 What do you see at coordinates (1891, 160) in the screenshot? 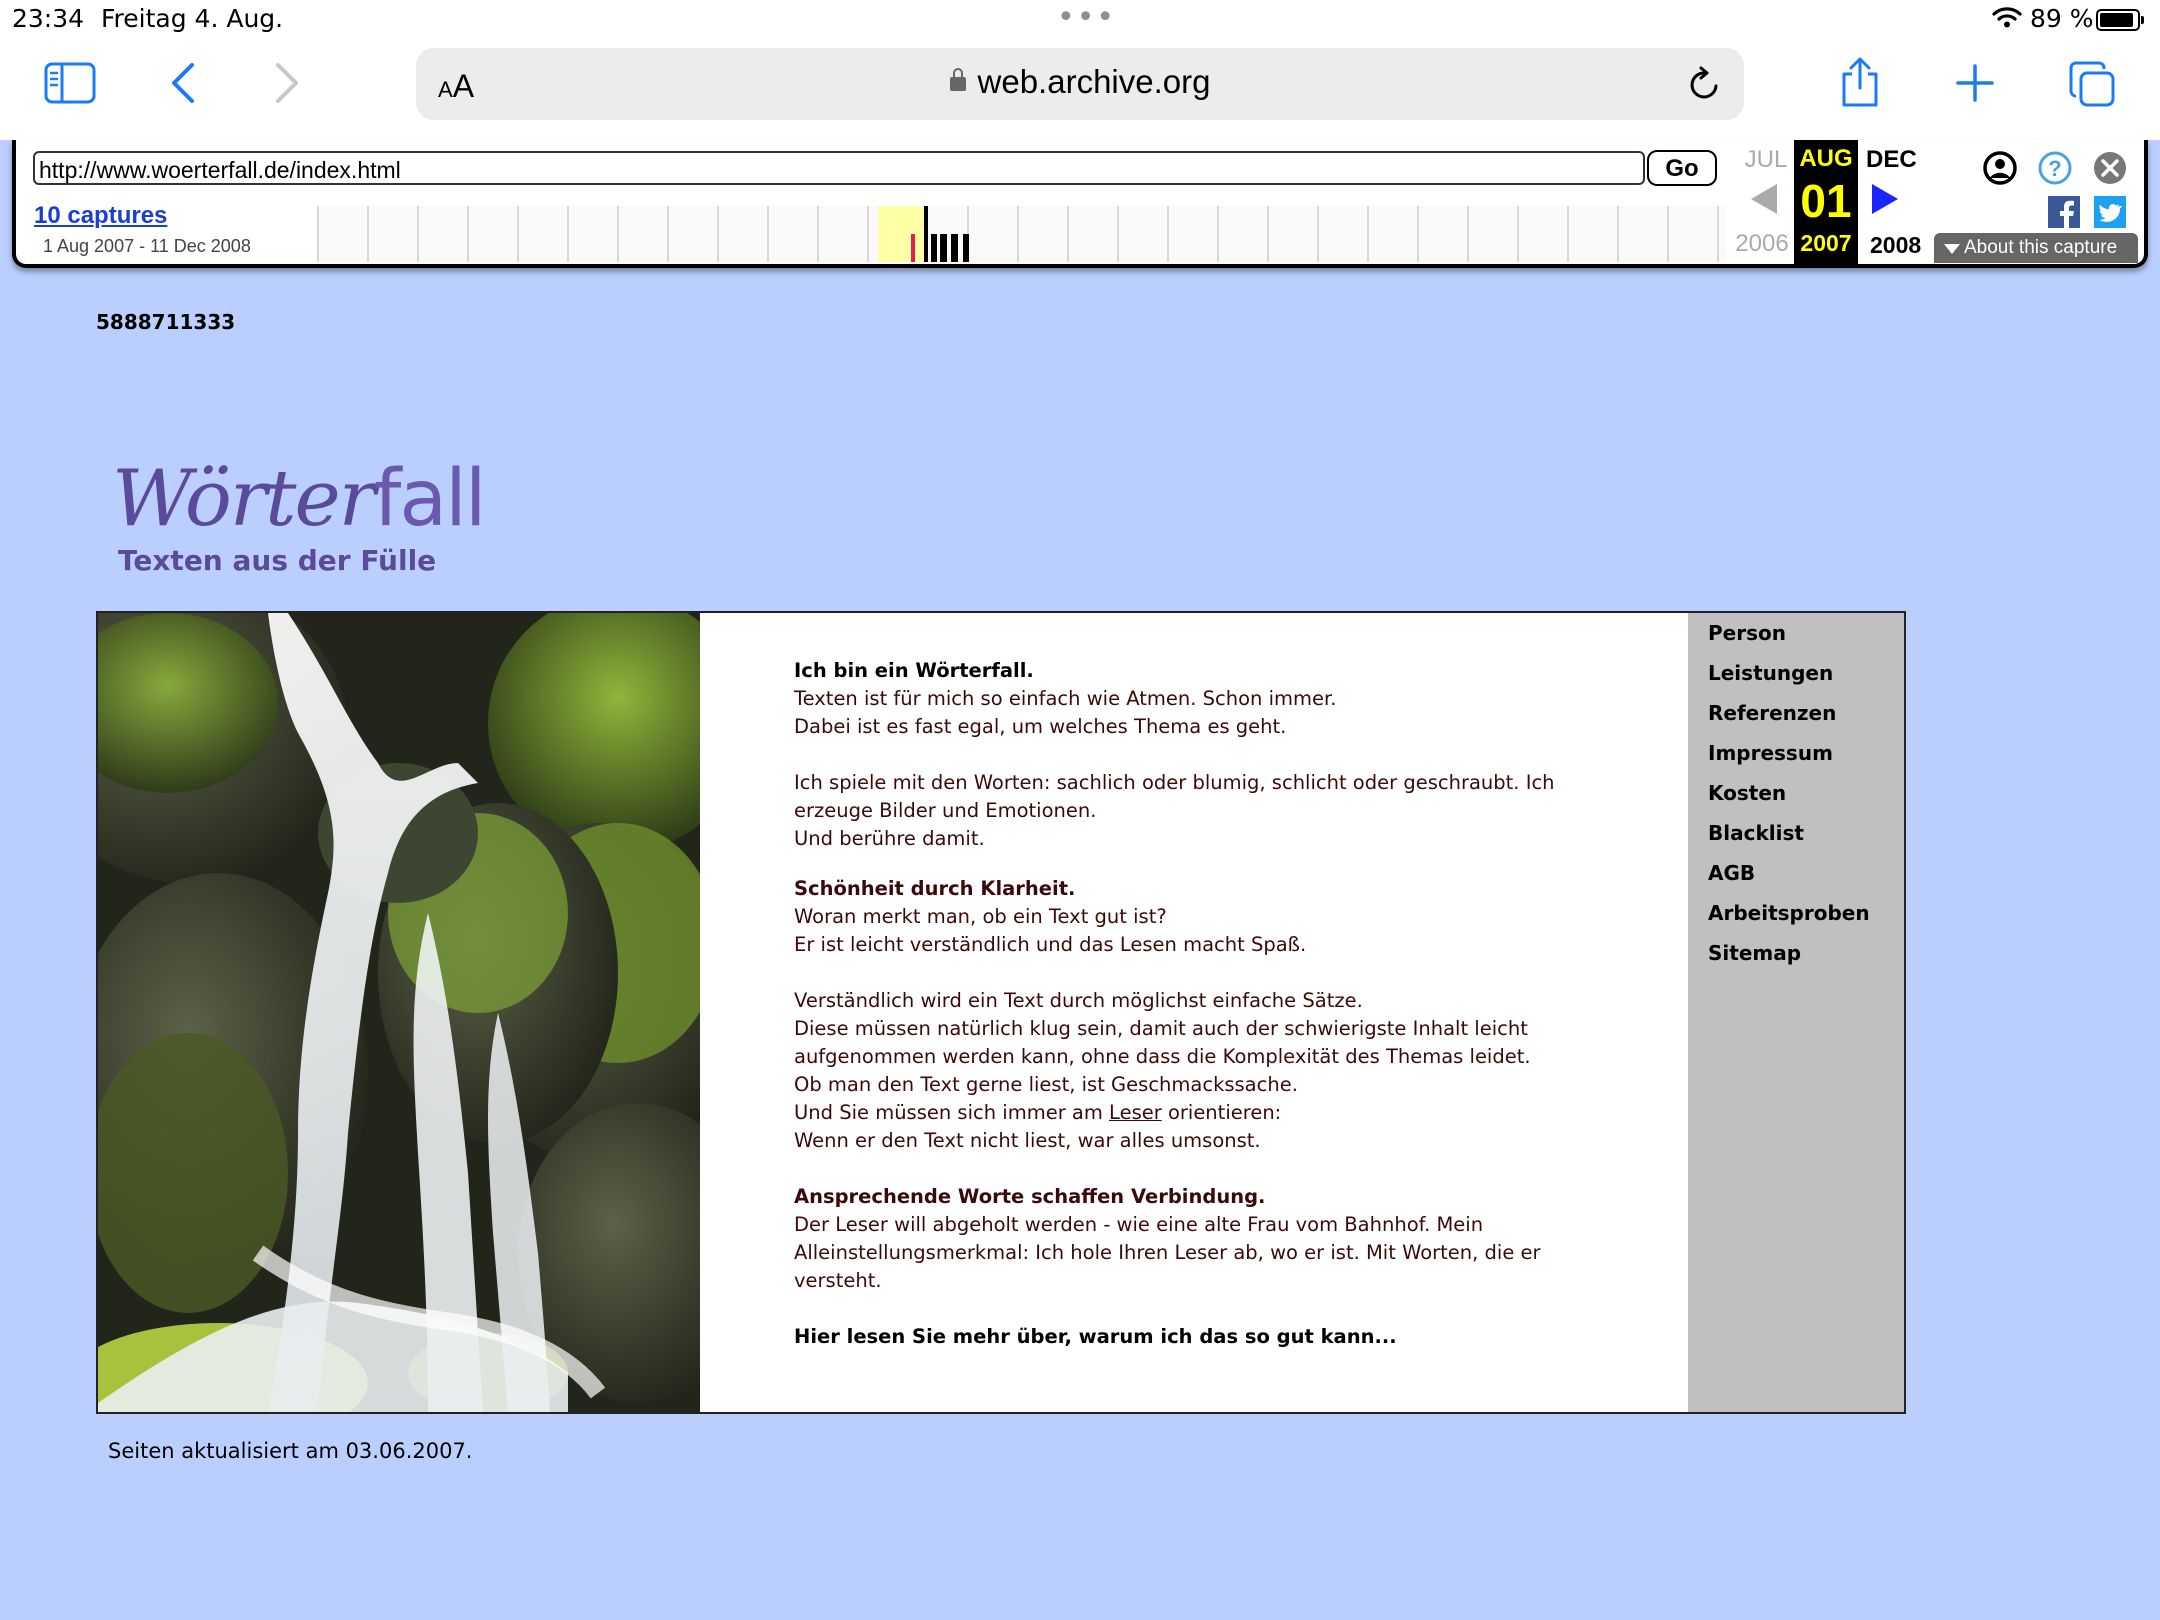
I see `next-month: DEC` at bounding box center [1891, 160].